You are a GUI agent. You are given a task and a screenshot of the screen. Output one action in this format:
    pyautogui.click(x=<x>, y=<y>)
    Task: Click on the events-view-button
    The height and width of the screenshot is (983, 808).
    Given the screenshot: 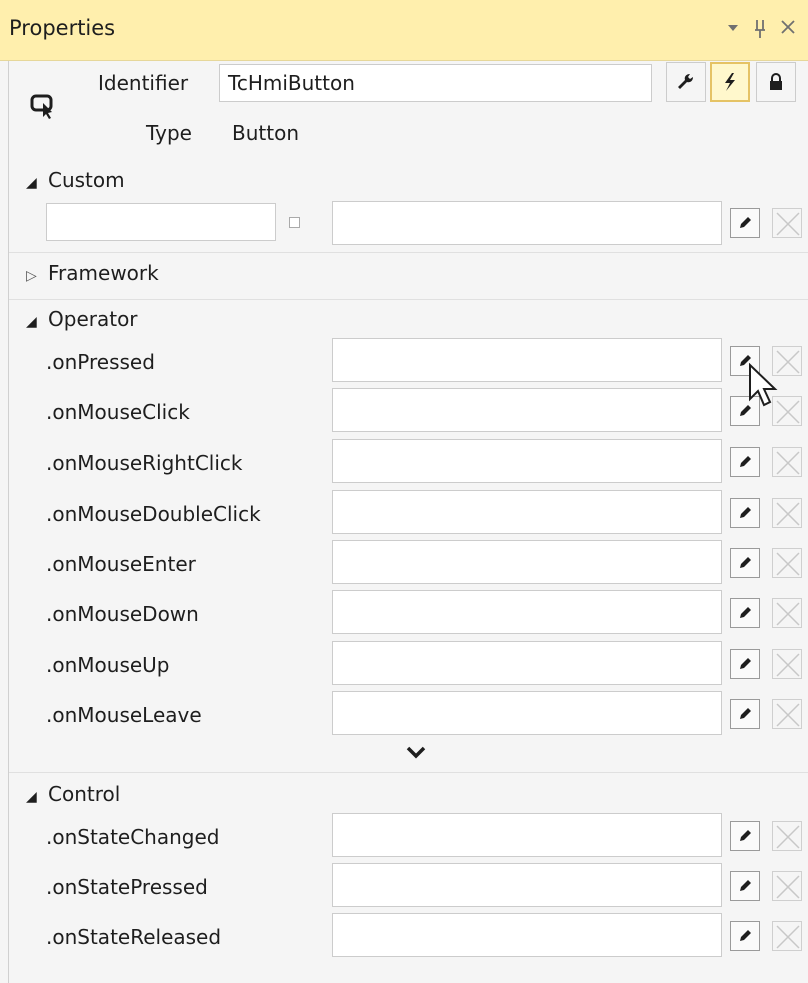 What is the action you would take?
    pyautogui.click(x=730, y=82)
    